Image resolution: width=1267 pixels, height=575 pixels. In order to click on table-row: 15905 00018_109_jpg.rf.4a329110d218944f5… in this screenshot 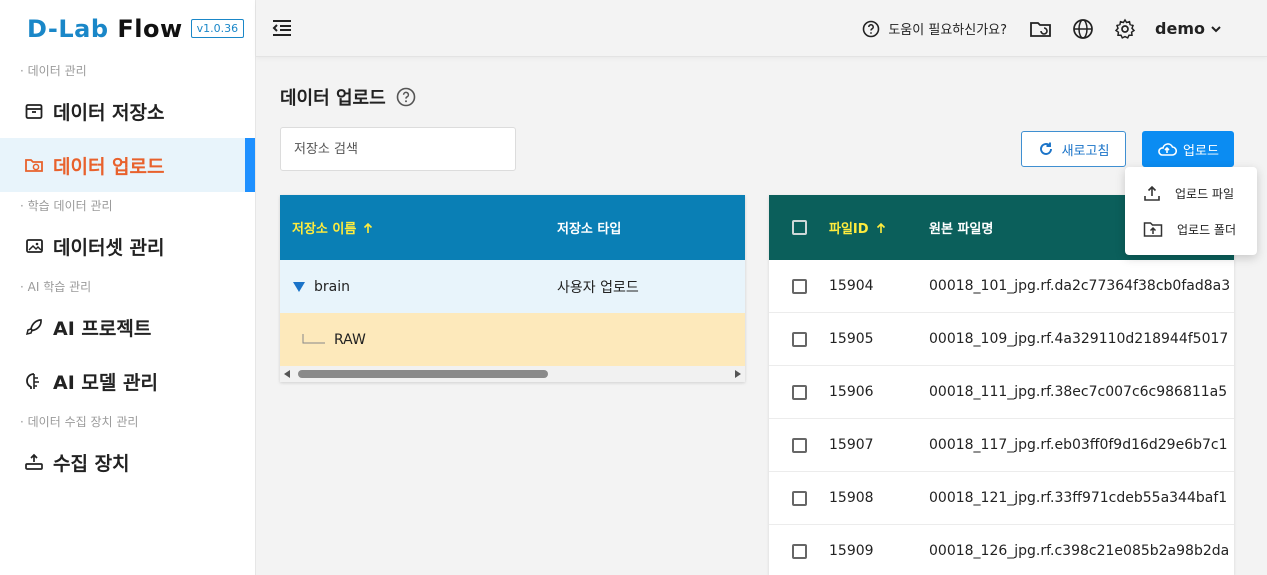, I will do `click(1001, 339)`.